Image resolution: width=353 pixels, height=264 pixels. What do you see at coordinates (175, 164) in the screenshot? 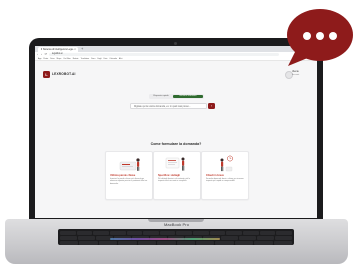
I see `details-illustration-icon` at bounding box center [175, 164].